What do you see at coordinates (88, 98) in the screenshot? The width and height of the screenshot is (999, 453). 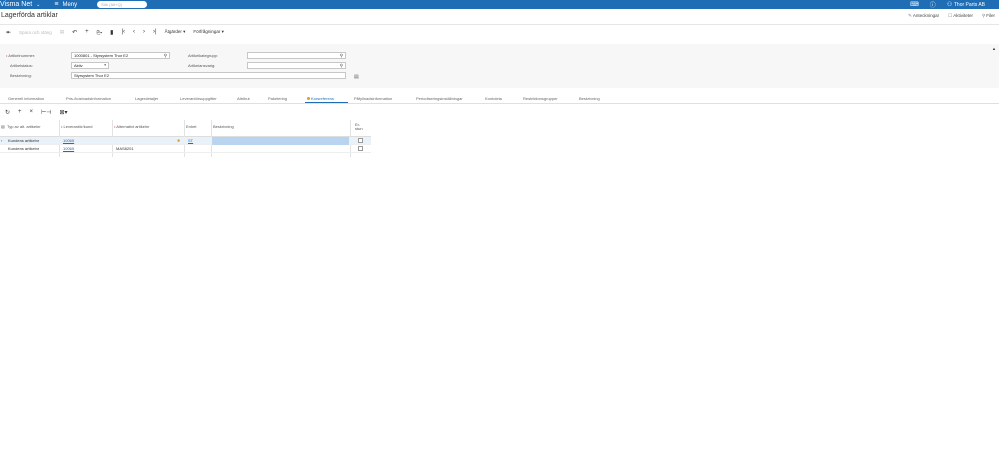 I see `tab-price-cost: Pris-/kostnadsinformation` at bounding box center [88, 98].